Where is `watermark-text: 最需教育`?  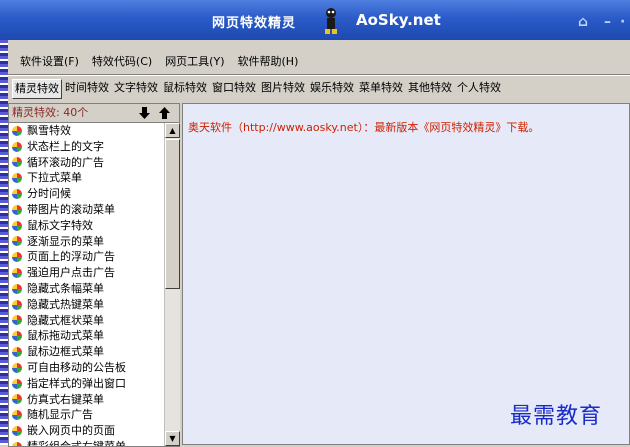
watermark-text: 最需教育 is located at coordinates (556, 416).